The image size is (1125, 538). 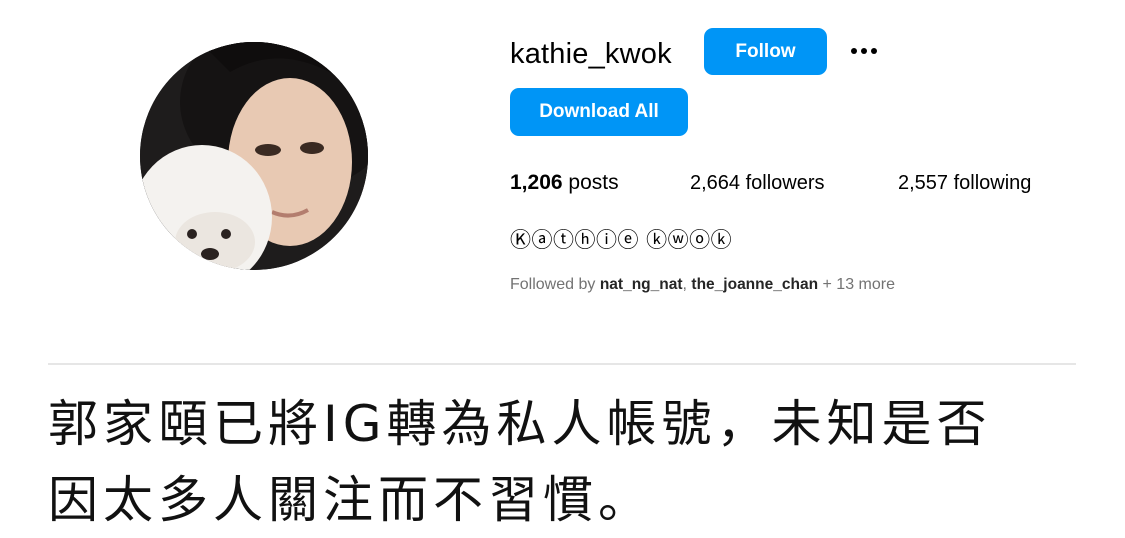 I want to click on followed-by-prefix: Followed by, so click(x=553, y=284).